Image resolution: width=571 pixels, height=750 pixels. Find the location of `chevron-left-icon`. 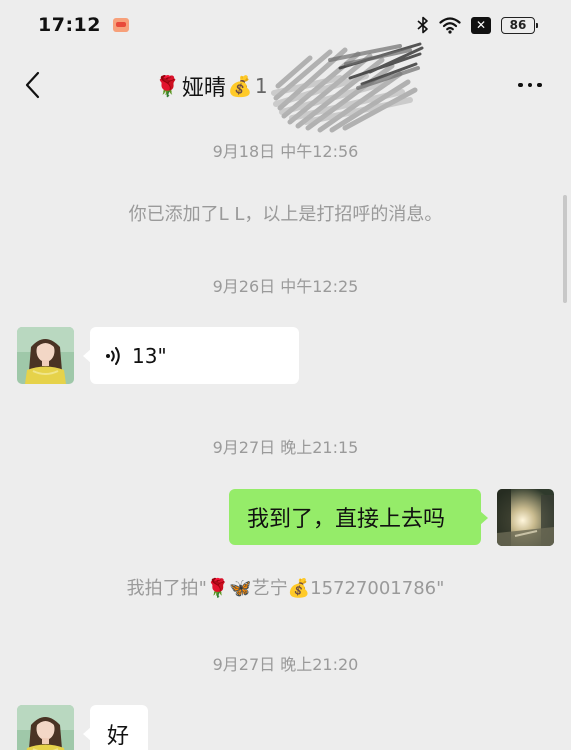

chevron-left-icon is located at coordinates (32, 85).